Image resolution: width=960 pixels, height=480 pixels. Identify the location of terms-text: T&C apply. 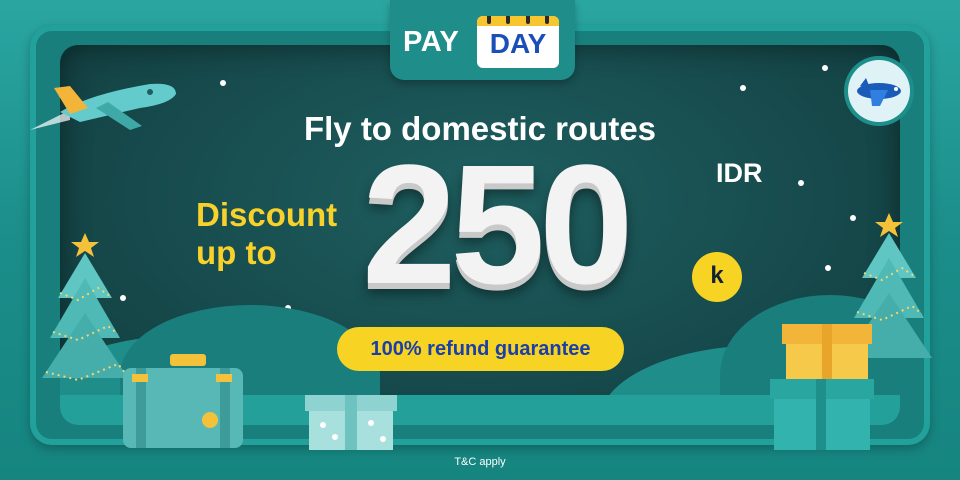
(480, 462).